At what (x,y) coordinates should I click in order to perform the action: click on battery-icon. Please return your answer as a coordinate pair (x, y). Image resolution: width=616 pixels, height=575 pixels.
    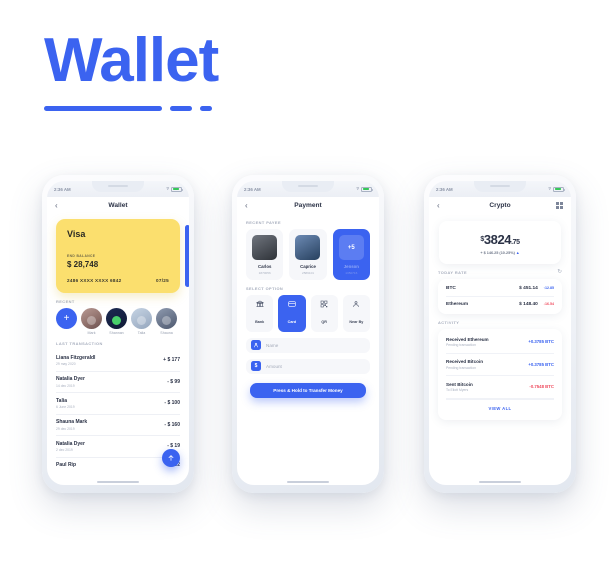
    Looking at the image, I should click on (367, 189).